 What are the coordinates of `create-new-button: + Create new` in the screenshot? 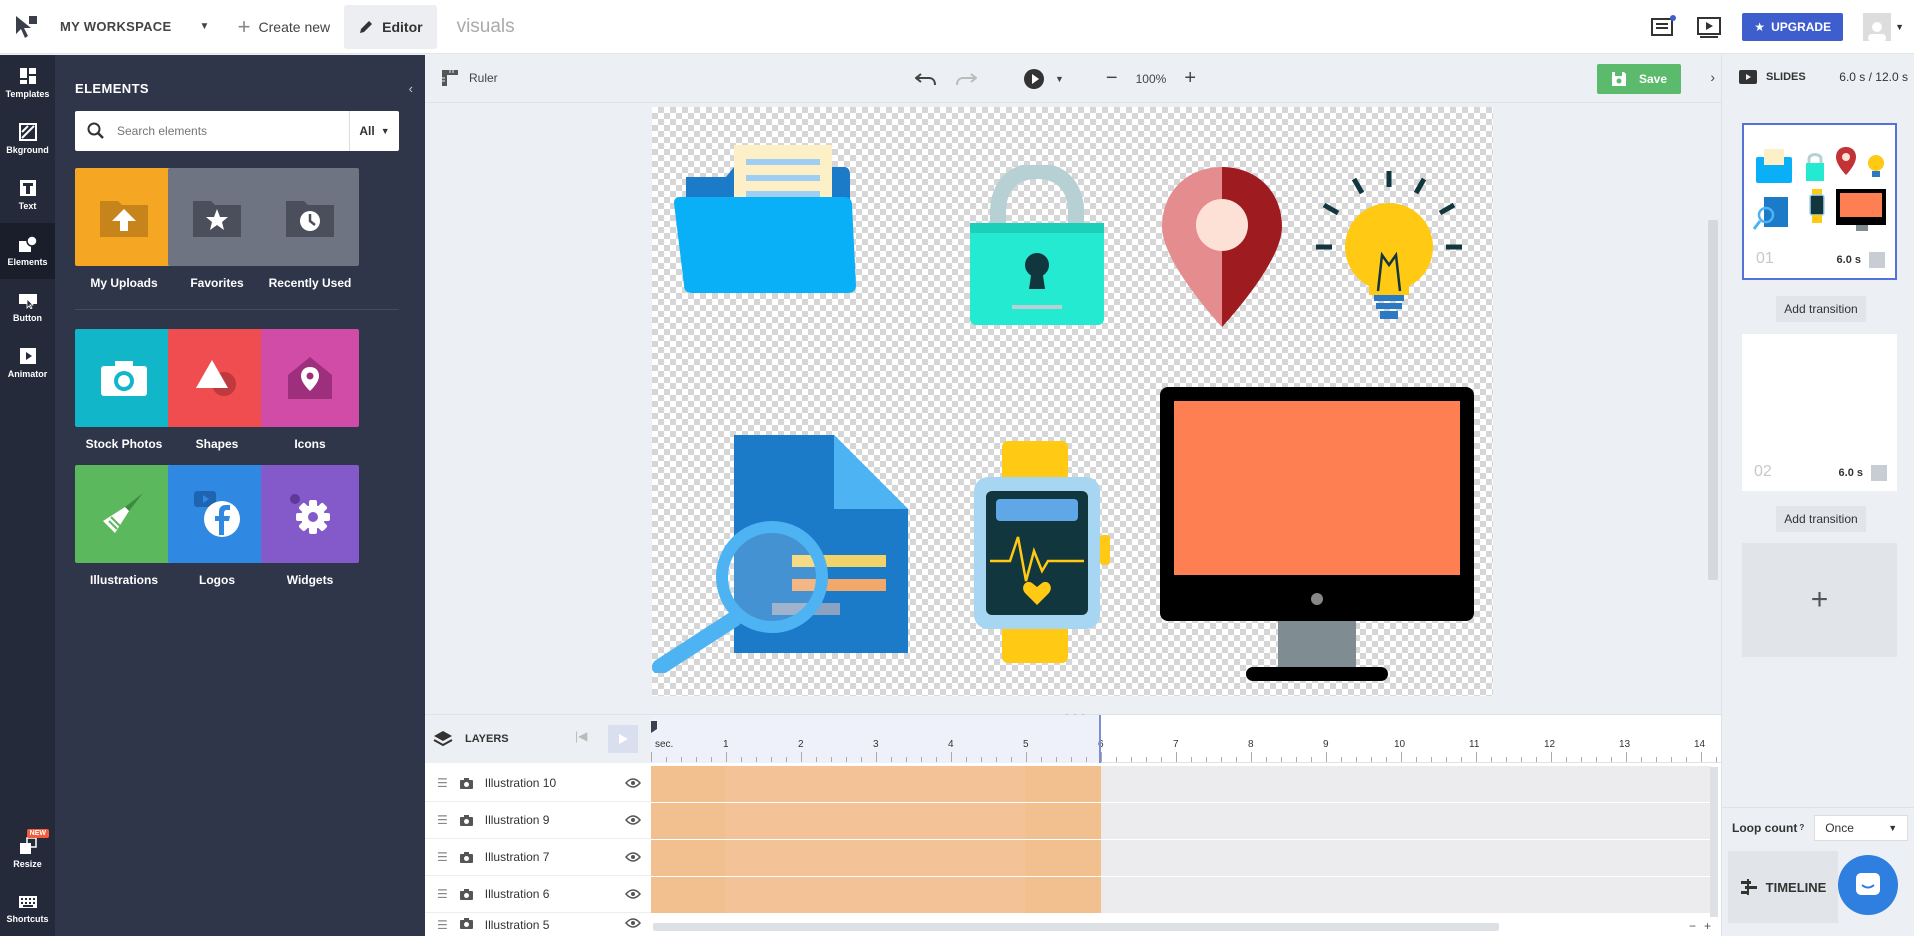 It's located at (284, 27).